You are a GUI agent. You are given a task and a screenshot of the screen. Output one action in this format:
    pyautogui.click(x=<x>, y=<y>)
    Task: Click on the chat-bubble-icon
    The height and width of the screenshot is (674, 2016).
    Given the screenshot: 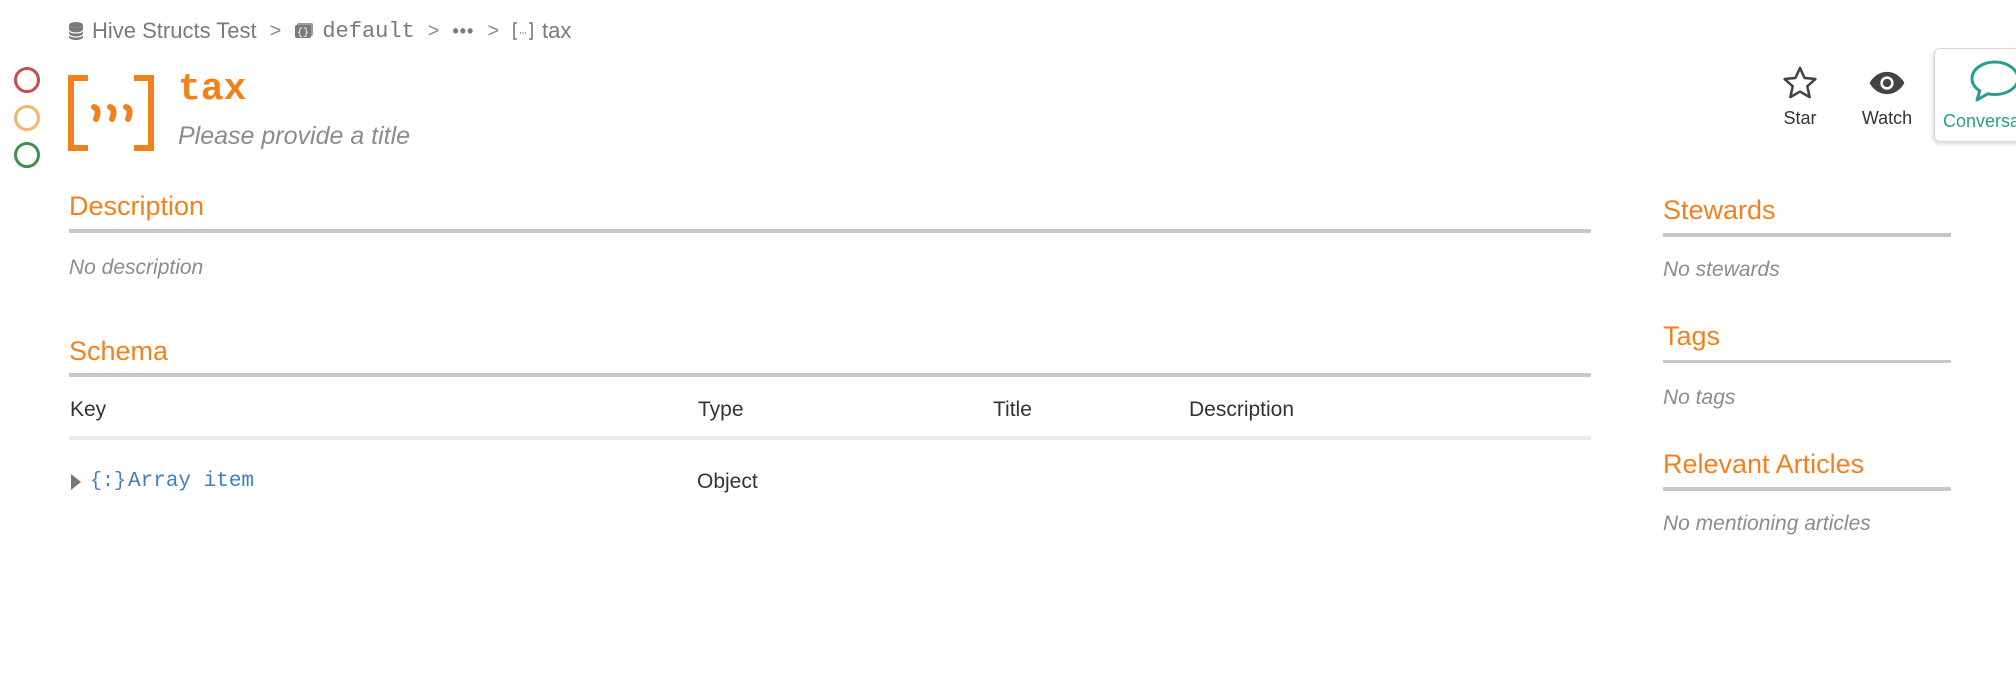 What is the action you would take?
    pyautogui.click(x=1993, y=81)
    